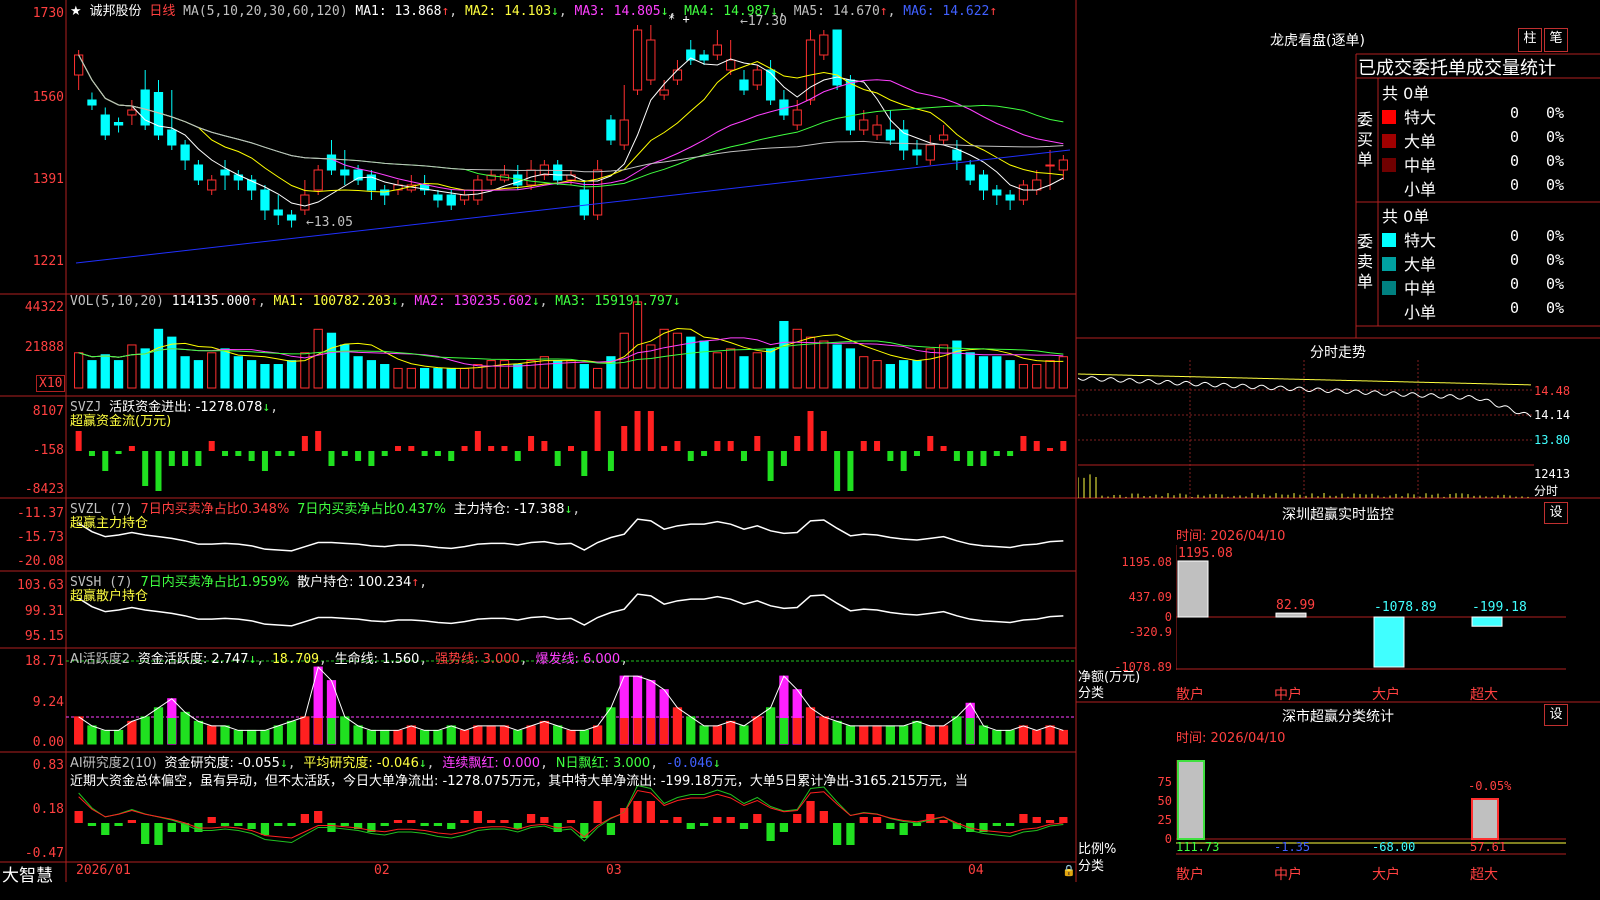 The height and width of the screenshot is (900, 1600). Describe the element at coordinates (1556, 40) in the screenshot. I see `tick-mode-button: 笔` at that location.